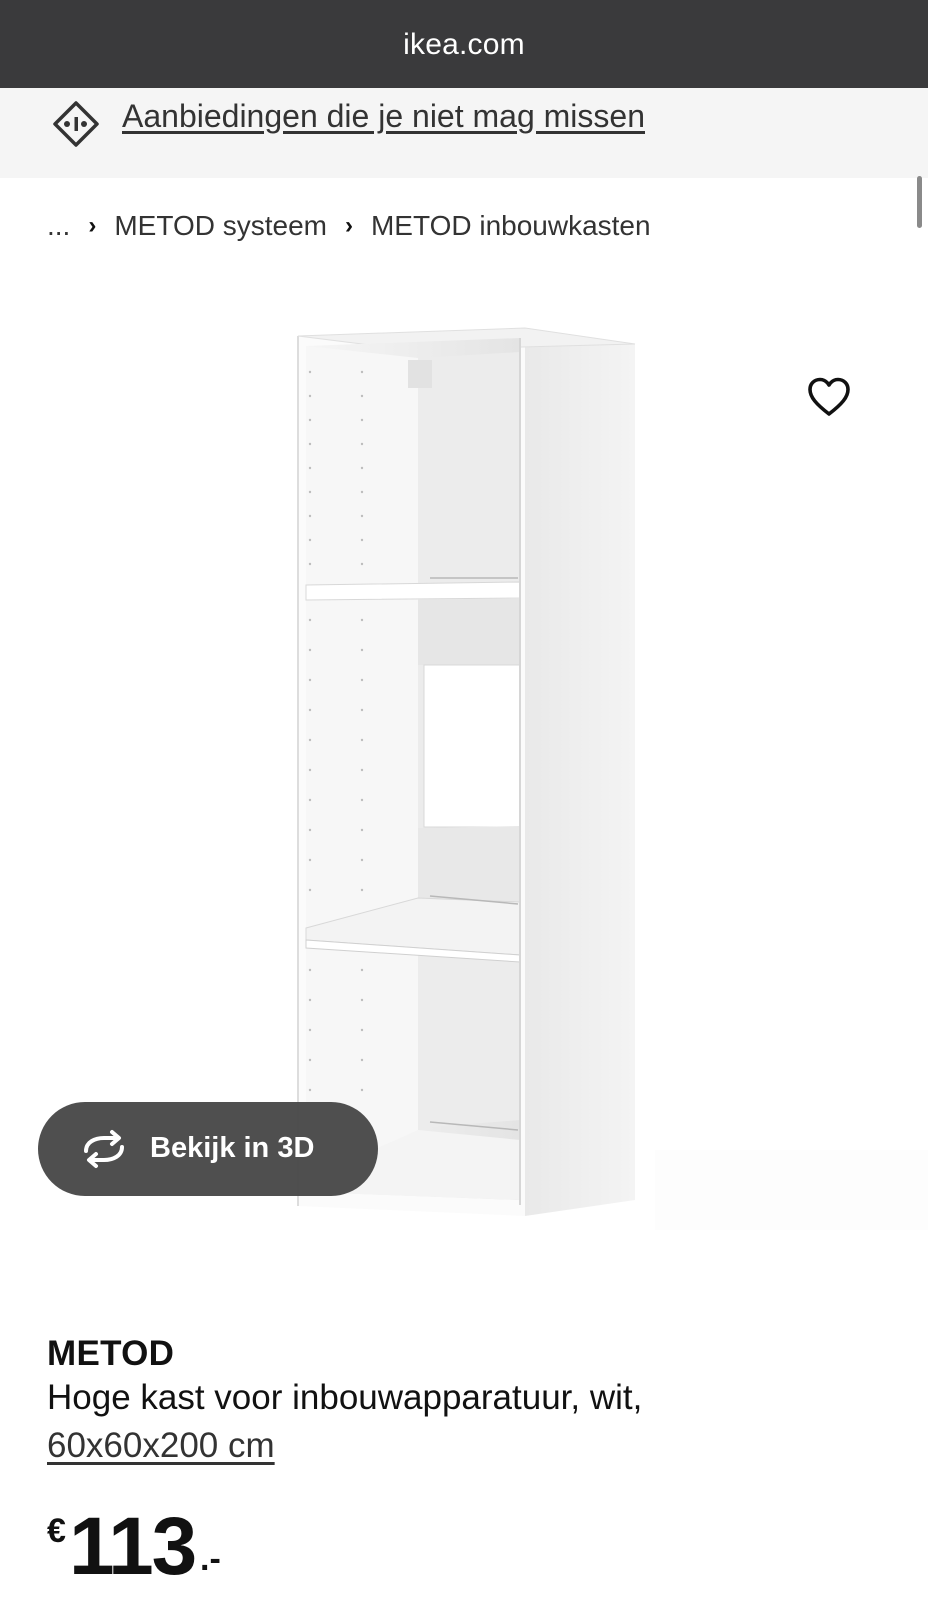 Image resolution: width=928 pixels, height=1600 pixels. Describe the element at coordinates (383, 116) in the screenshot. I see `promo-link: Aanbiedingen die je niet mag missen` at that location.